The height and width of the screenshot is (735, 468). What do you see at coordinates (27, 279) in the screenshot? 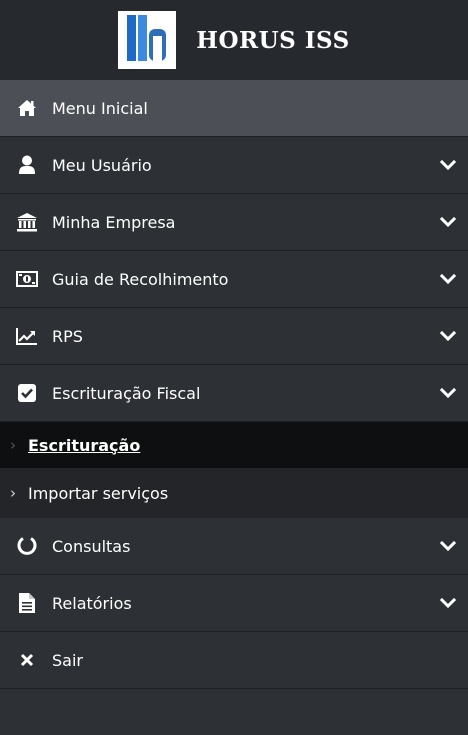
I see `money-icon` at bounding box center [27, 279].